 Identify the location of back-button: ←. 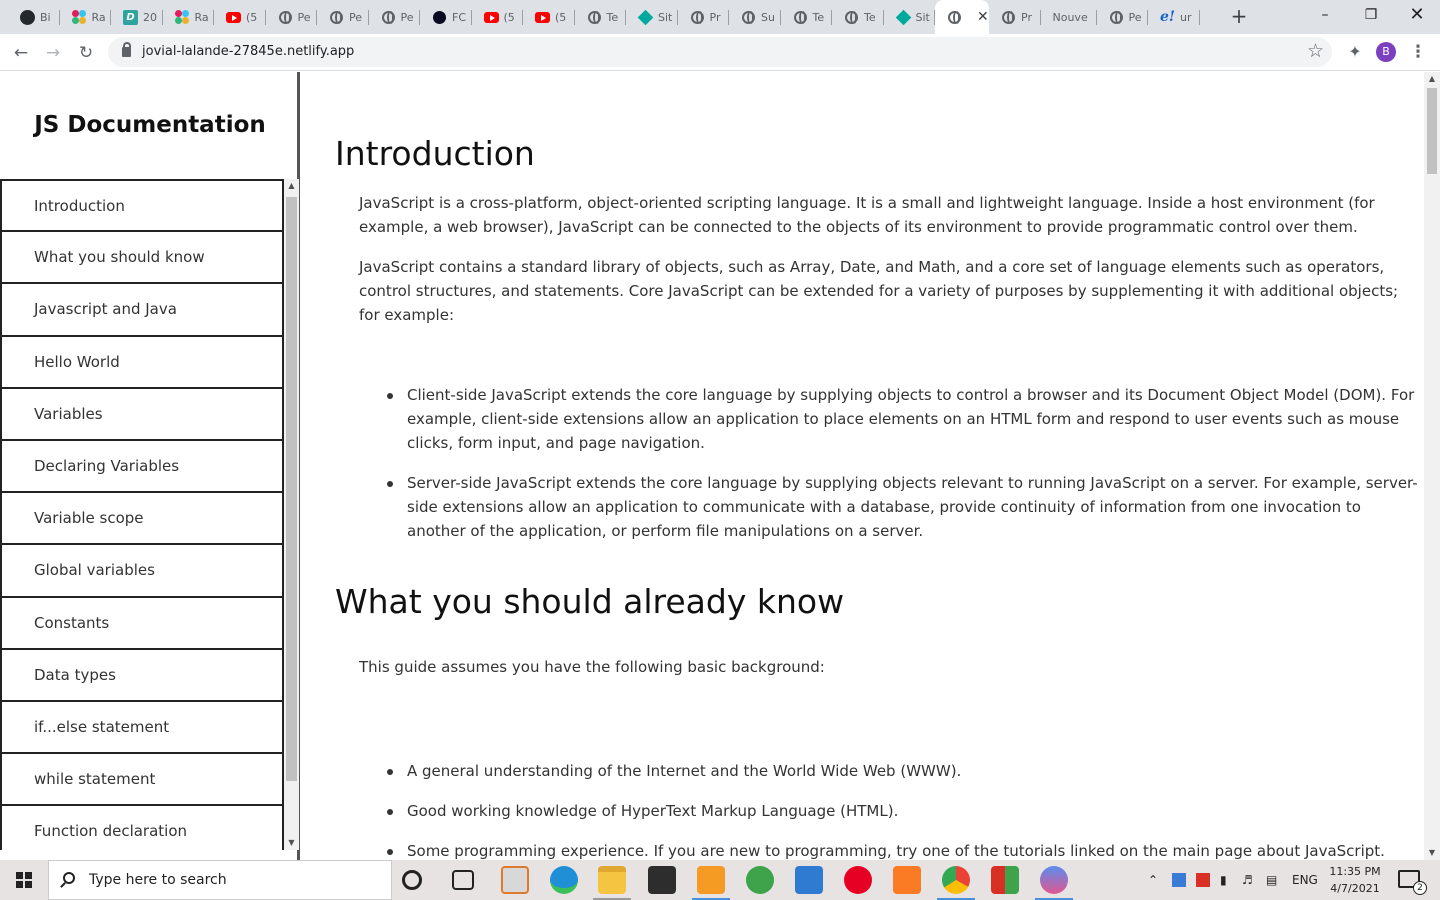
(21, 53).